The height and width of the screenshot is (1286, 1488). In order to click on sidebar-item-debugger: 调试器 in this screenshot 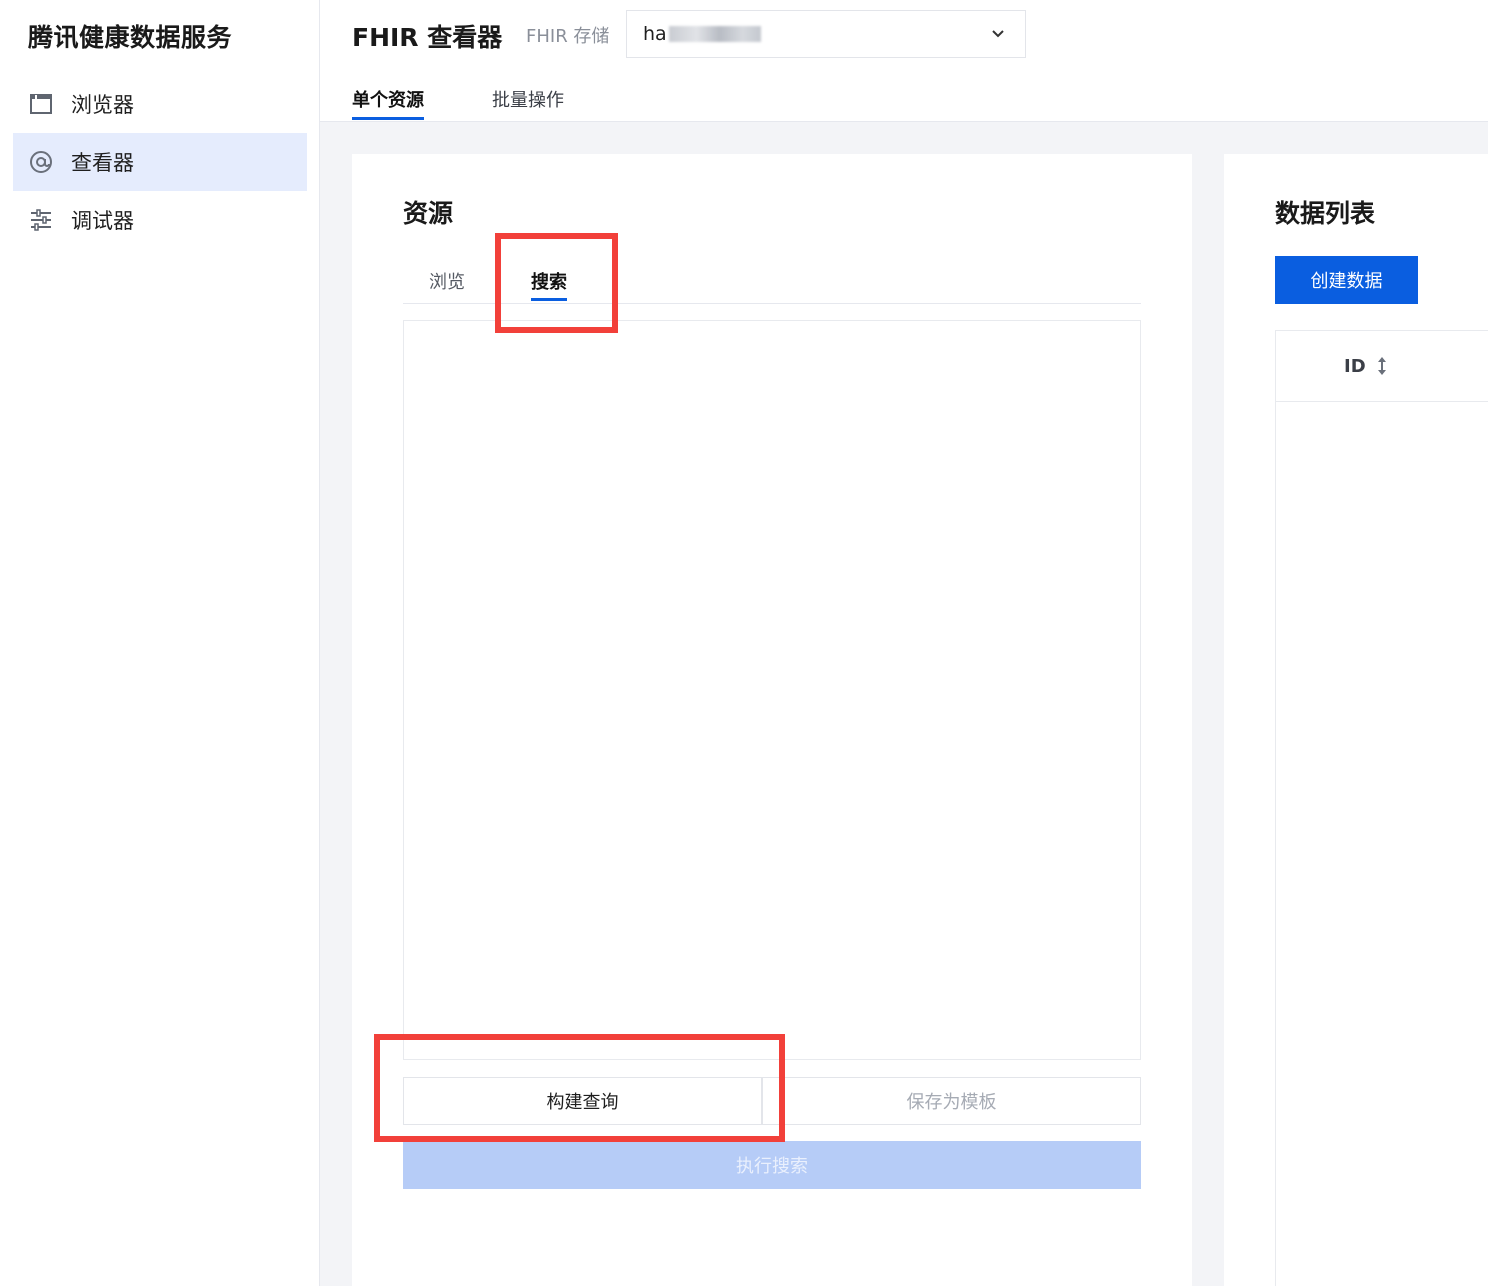, I will do `click(160, 220)`.